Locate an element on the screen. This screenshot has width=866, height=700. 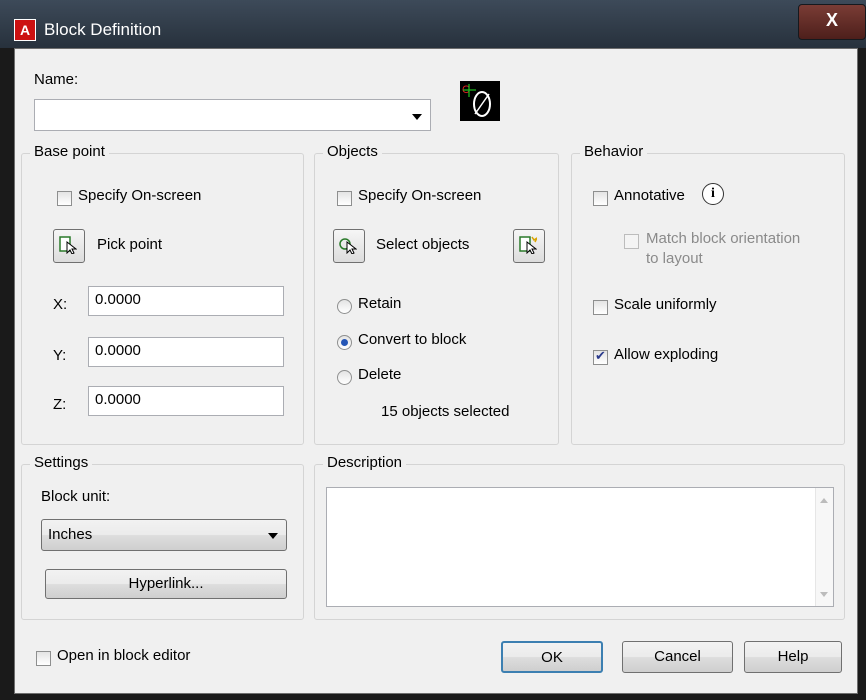
delete-label: Delete is located at coordinates (380, 374).